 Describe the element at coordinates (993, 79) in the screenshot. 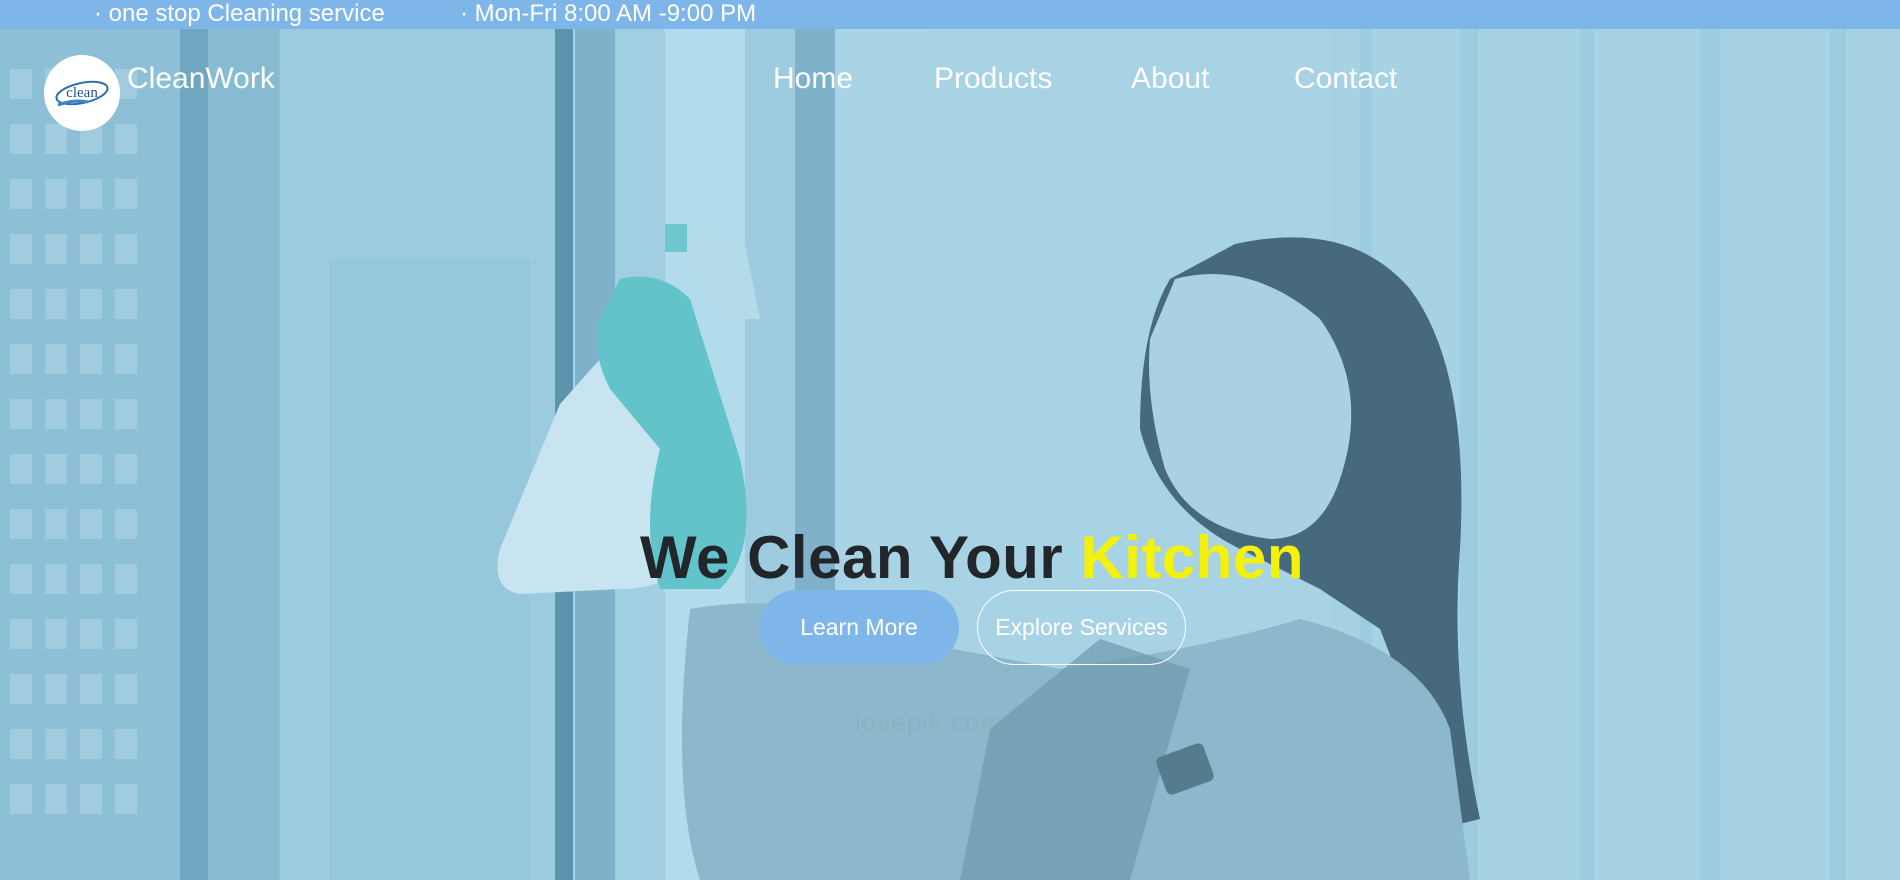

I see `nav-products: Products` at that location.